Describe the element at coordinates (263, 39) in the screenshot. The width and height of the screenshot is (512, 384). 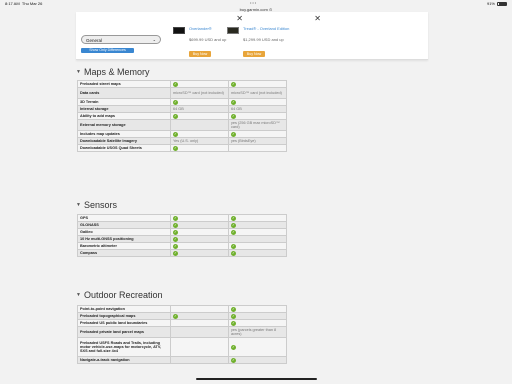
I see `product-price: $1,299.99 USD and up` at that location.